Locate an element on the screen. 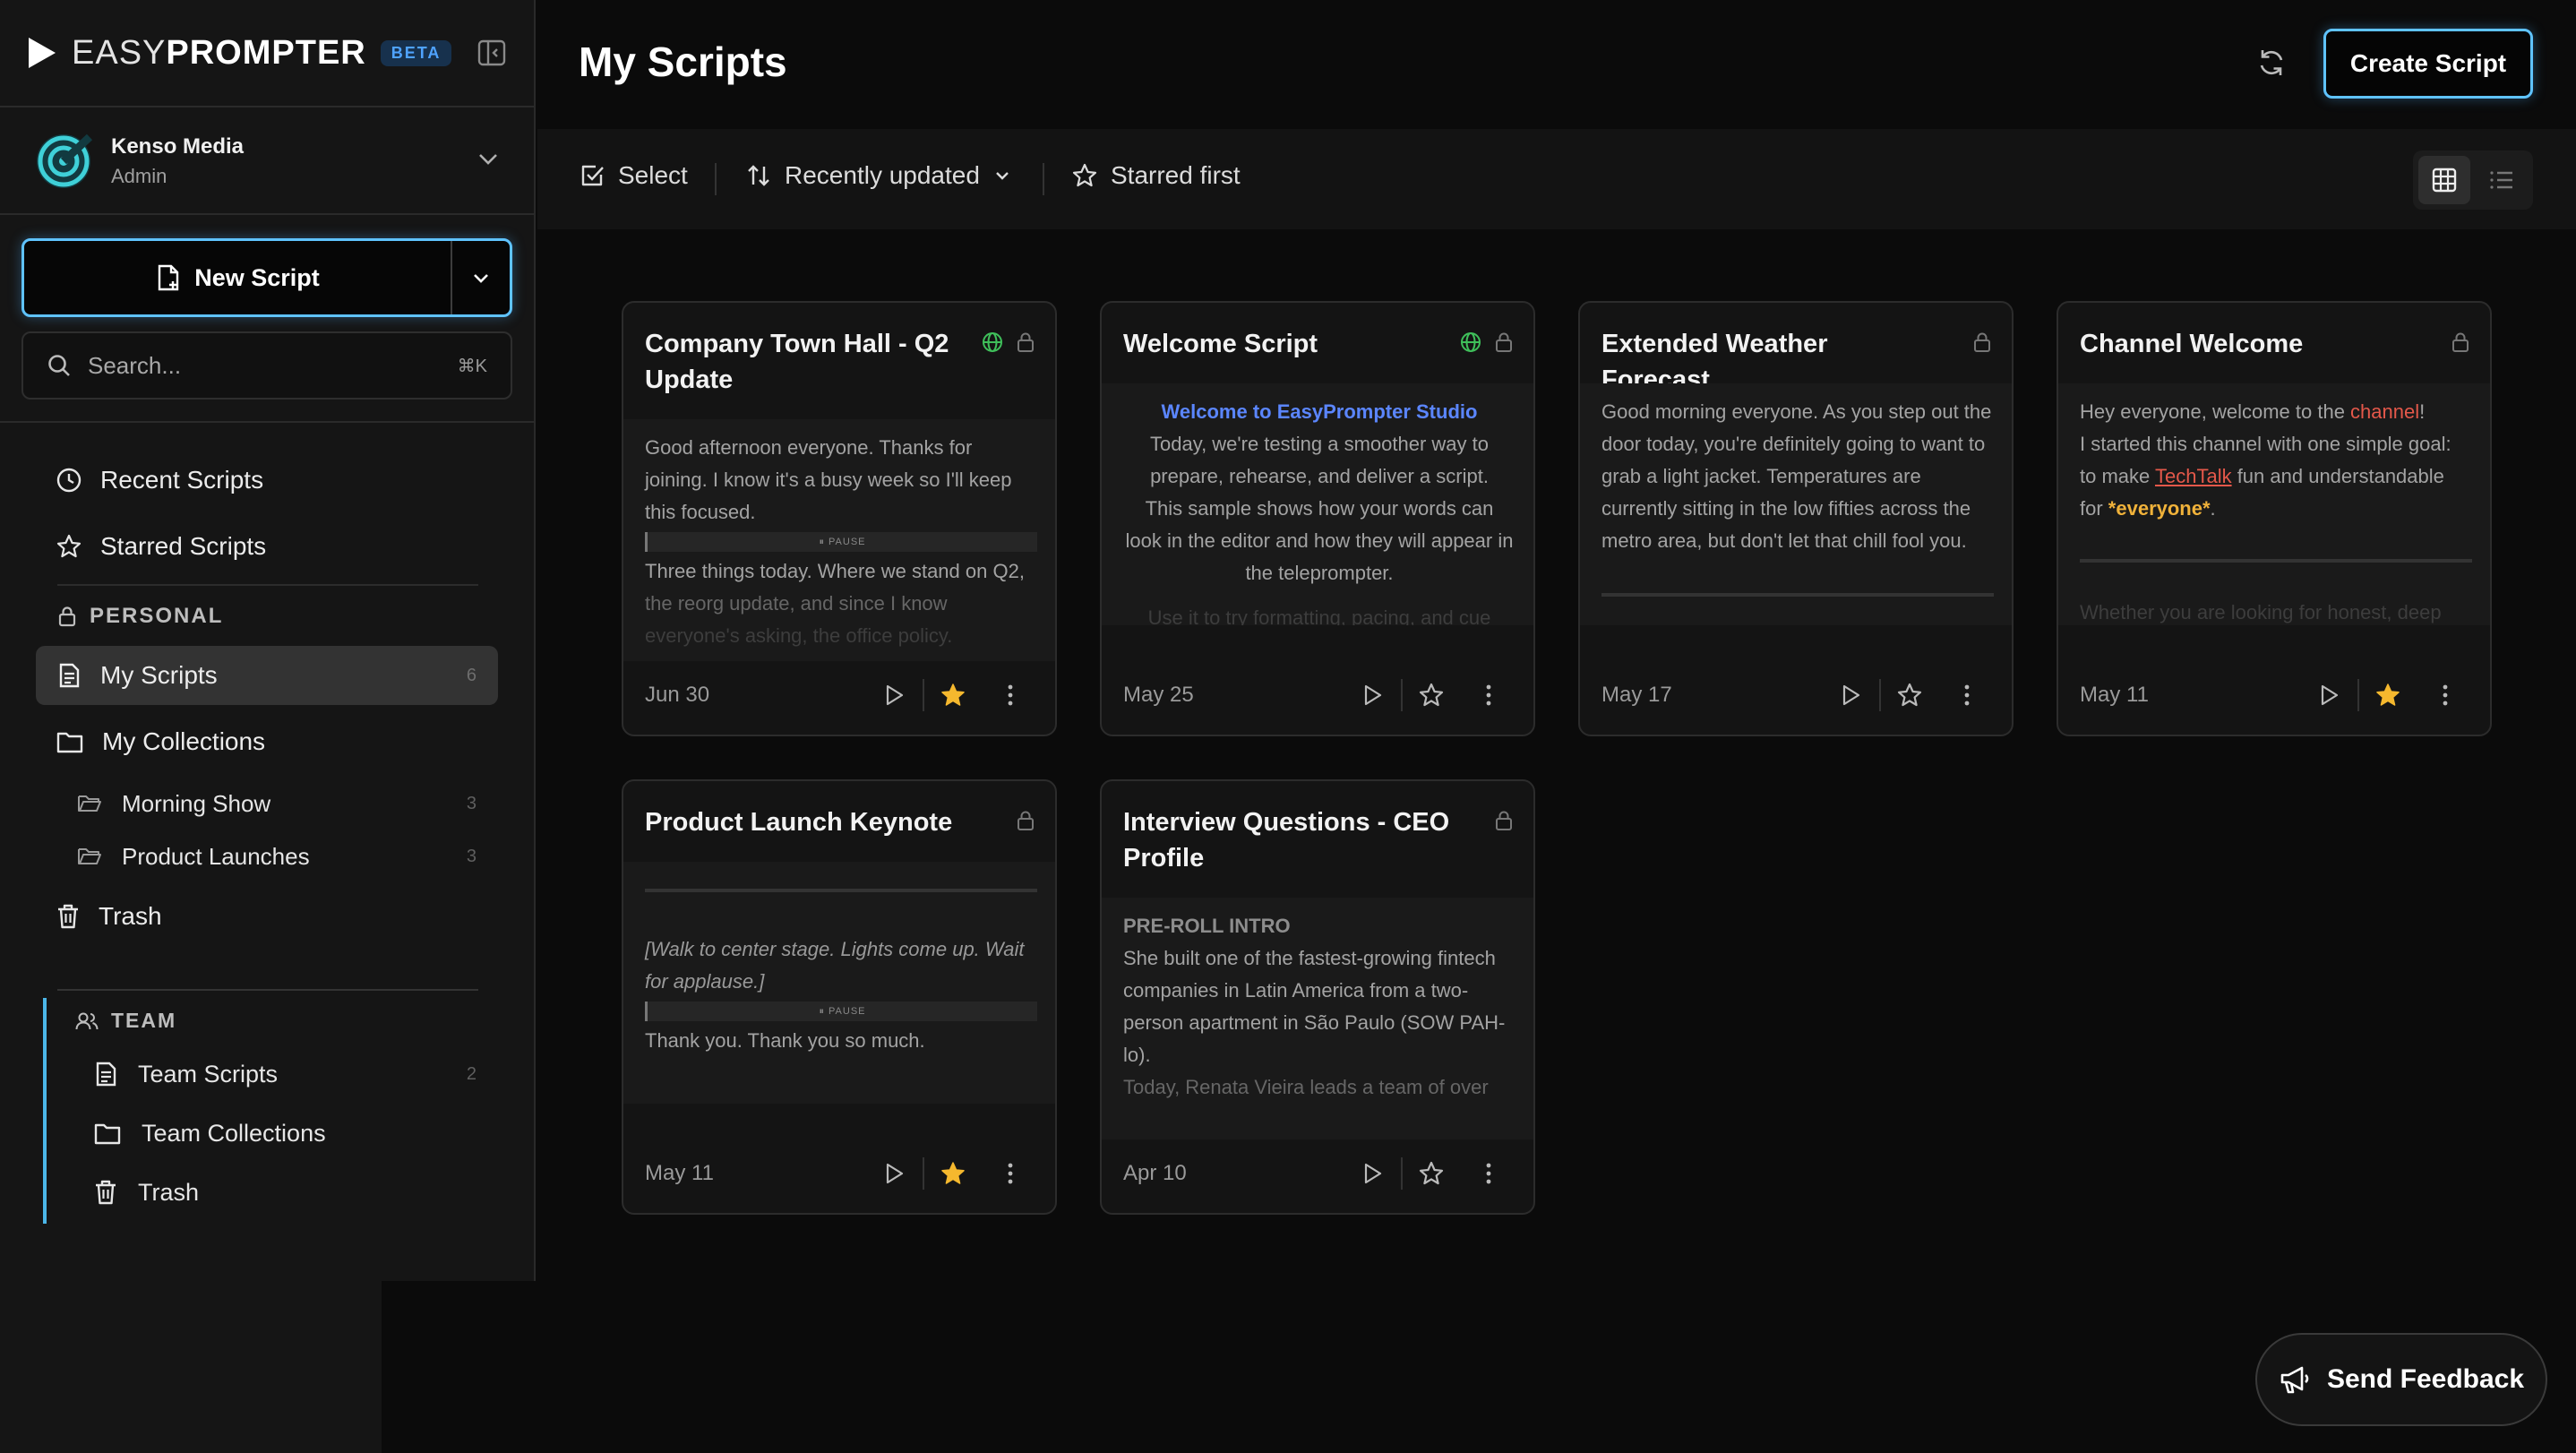 The height and width of the screenshot is (1453, 2576). globe-icon is located at coordinates (992, 342).